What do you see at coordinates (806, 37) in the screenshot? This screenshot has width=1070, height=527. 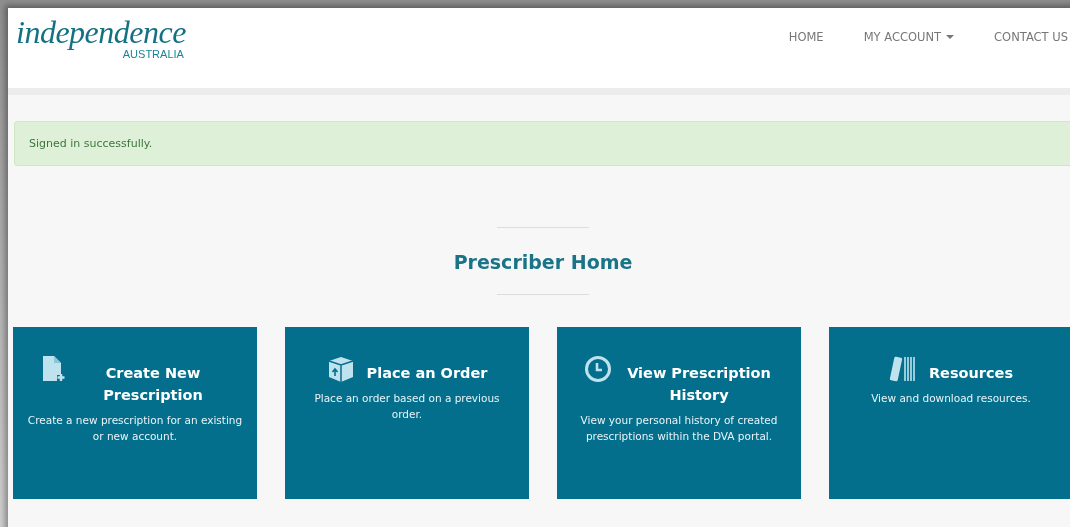 I see `nav-link: HOME` at bounding box center [806, 37].